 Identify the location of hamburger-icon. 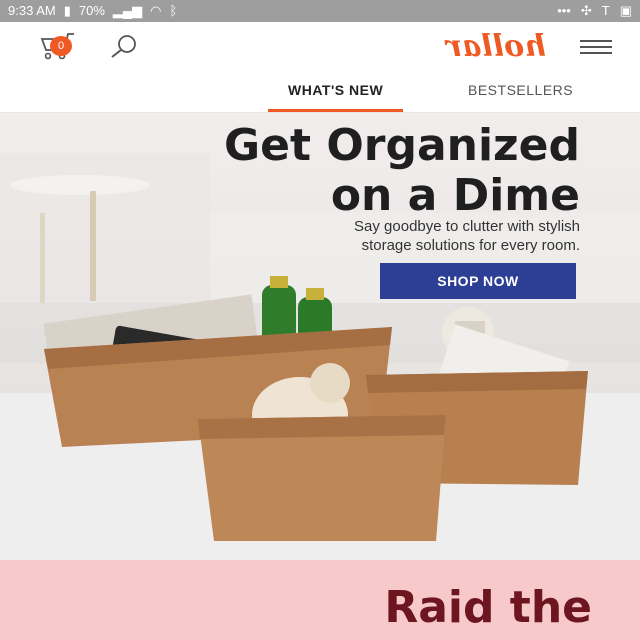
(596, 47).